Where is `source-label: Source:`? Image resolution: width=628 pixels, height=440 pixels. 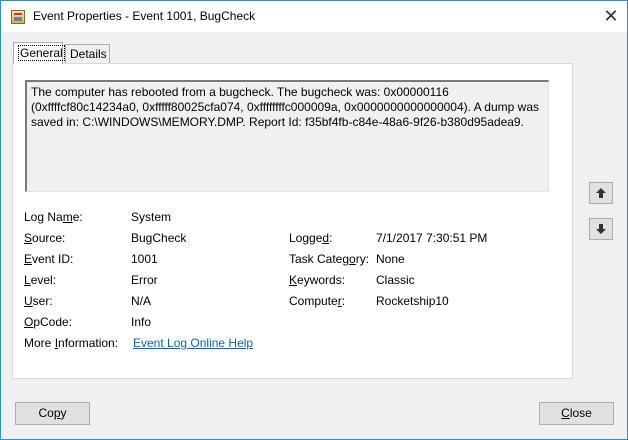
source-label: Source: is located at coordinates (45, 238).